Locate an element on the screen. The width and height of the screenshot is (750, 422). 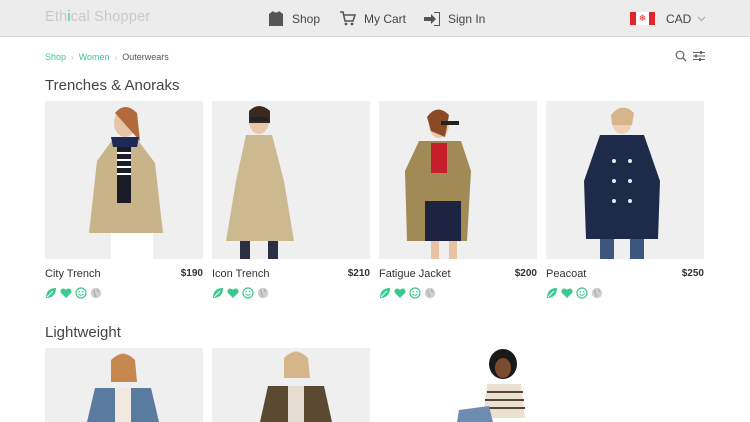
product-card: Peacoat $250 is located at coordinates (625, 200).